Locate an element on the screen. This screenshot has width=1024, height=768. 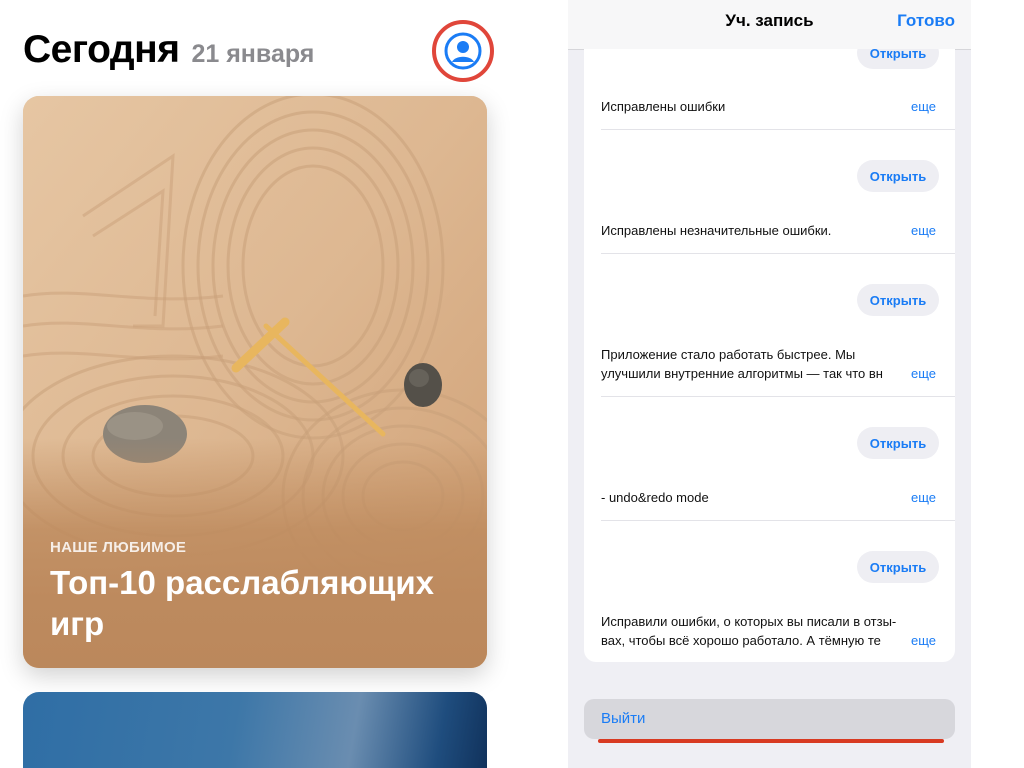
card-title: Топ-10 расслабляющих игр is located at coordinates (242, 603).